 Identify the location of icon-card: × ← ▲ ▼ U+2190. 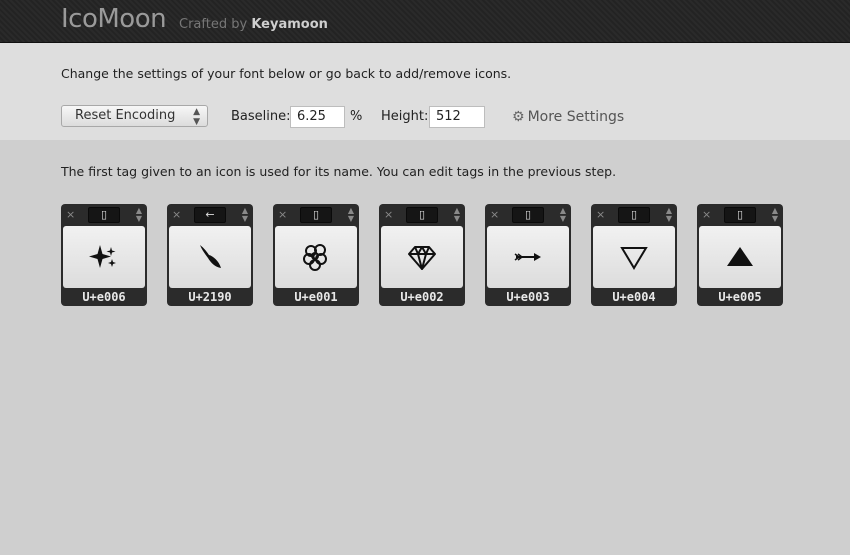
(210, 255).